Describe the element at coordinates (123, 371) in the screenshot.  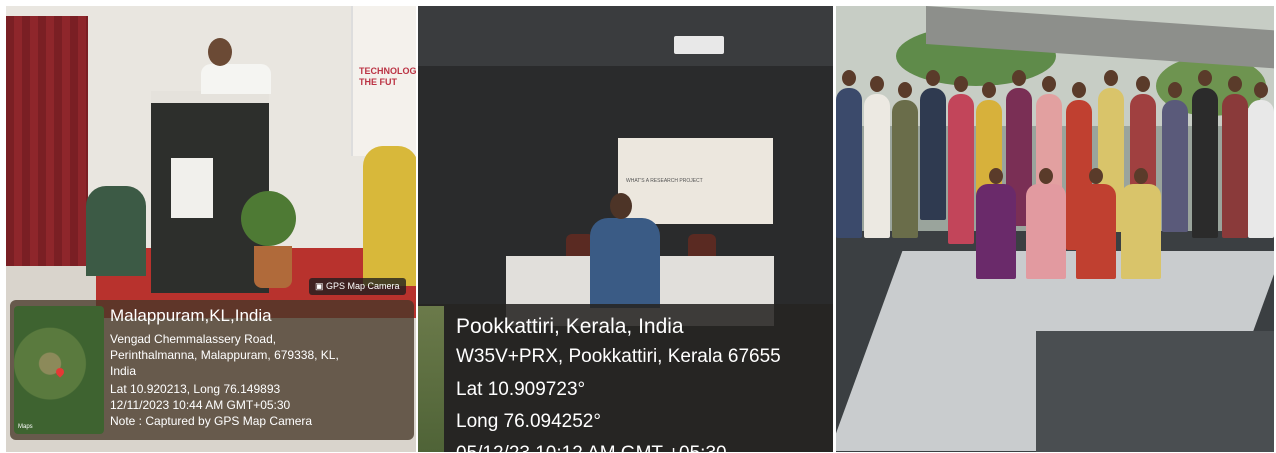
I see `address-line-3: India` at that location.